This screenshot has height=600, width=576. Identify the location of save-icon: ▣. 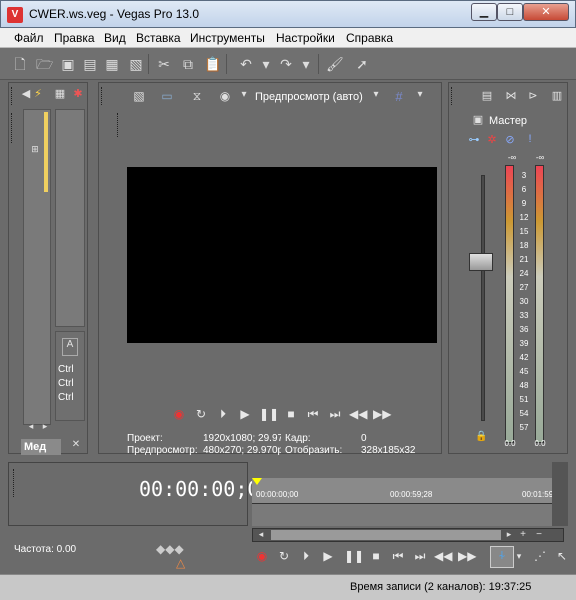
(68, 64).